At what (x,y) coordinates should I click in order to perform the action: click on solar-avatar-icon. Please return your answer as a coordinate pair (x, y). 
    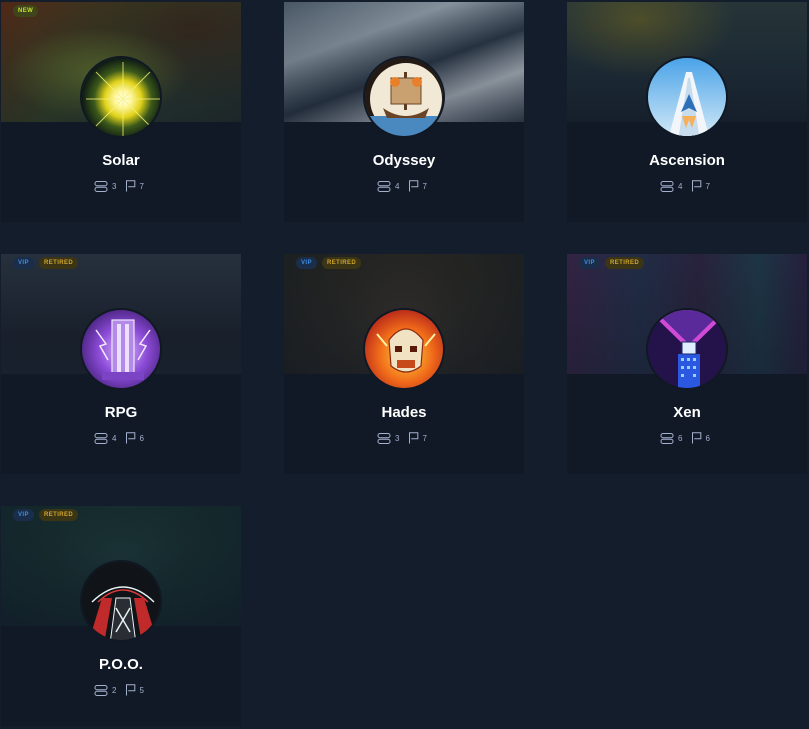
    Looking at the image, I should click on (121, 97).